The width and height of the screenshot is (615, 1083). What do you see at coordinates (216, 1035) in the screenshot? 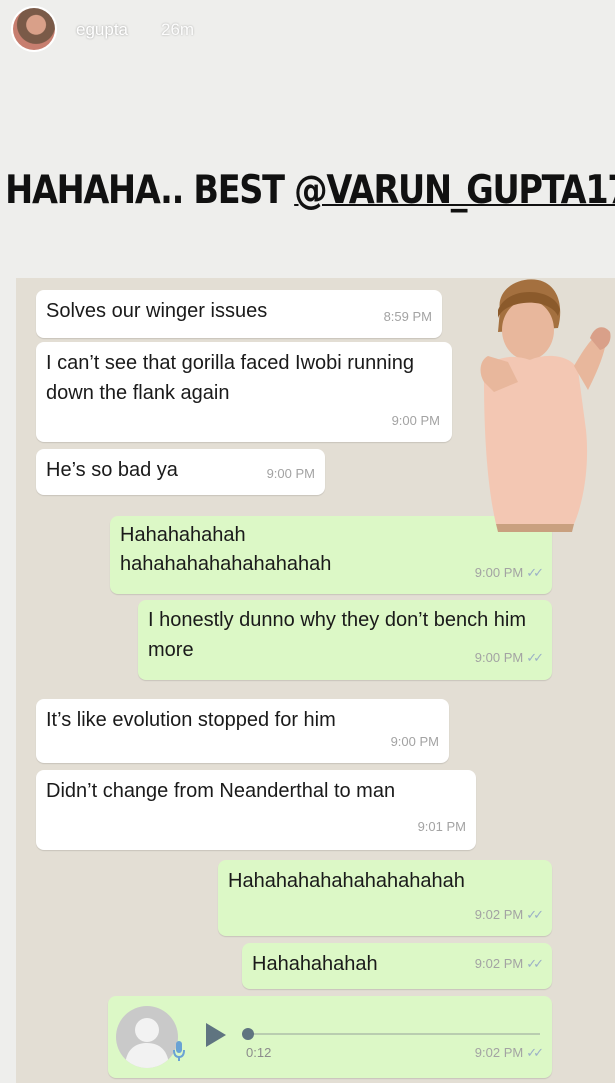
I see `play-icon` at bounding box center [216, 1035].